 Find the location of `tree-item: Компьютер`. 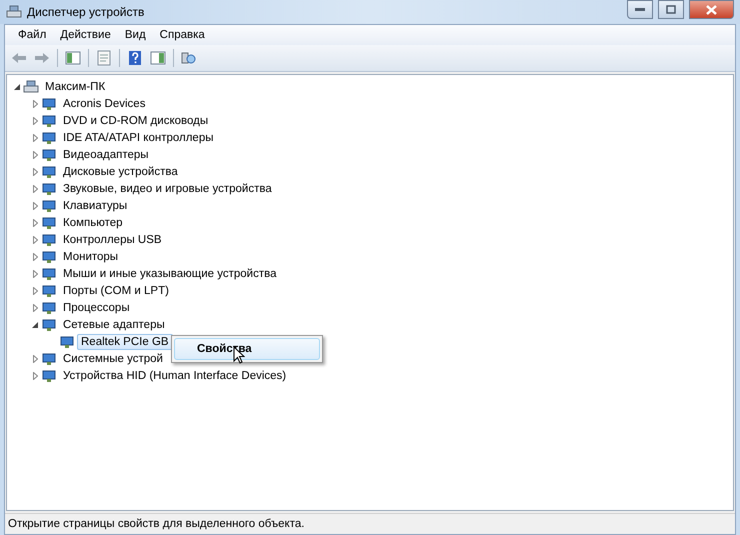

tree-item: Компьютер is located at coordinates (93, 222).